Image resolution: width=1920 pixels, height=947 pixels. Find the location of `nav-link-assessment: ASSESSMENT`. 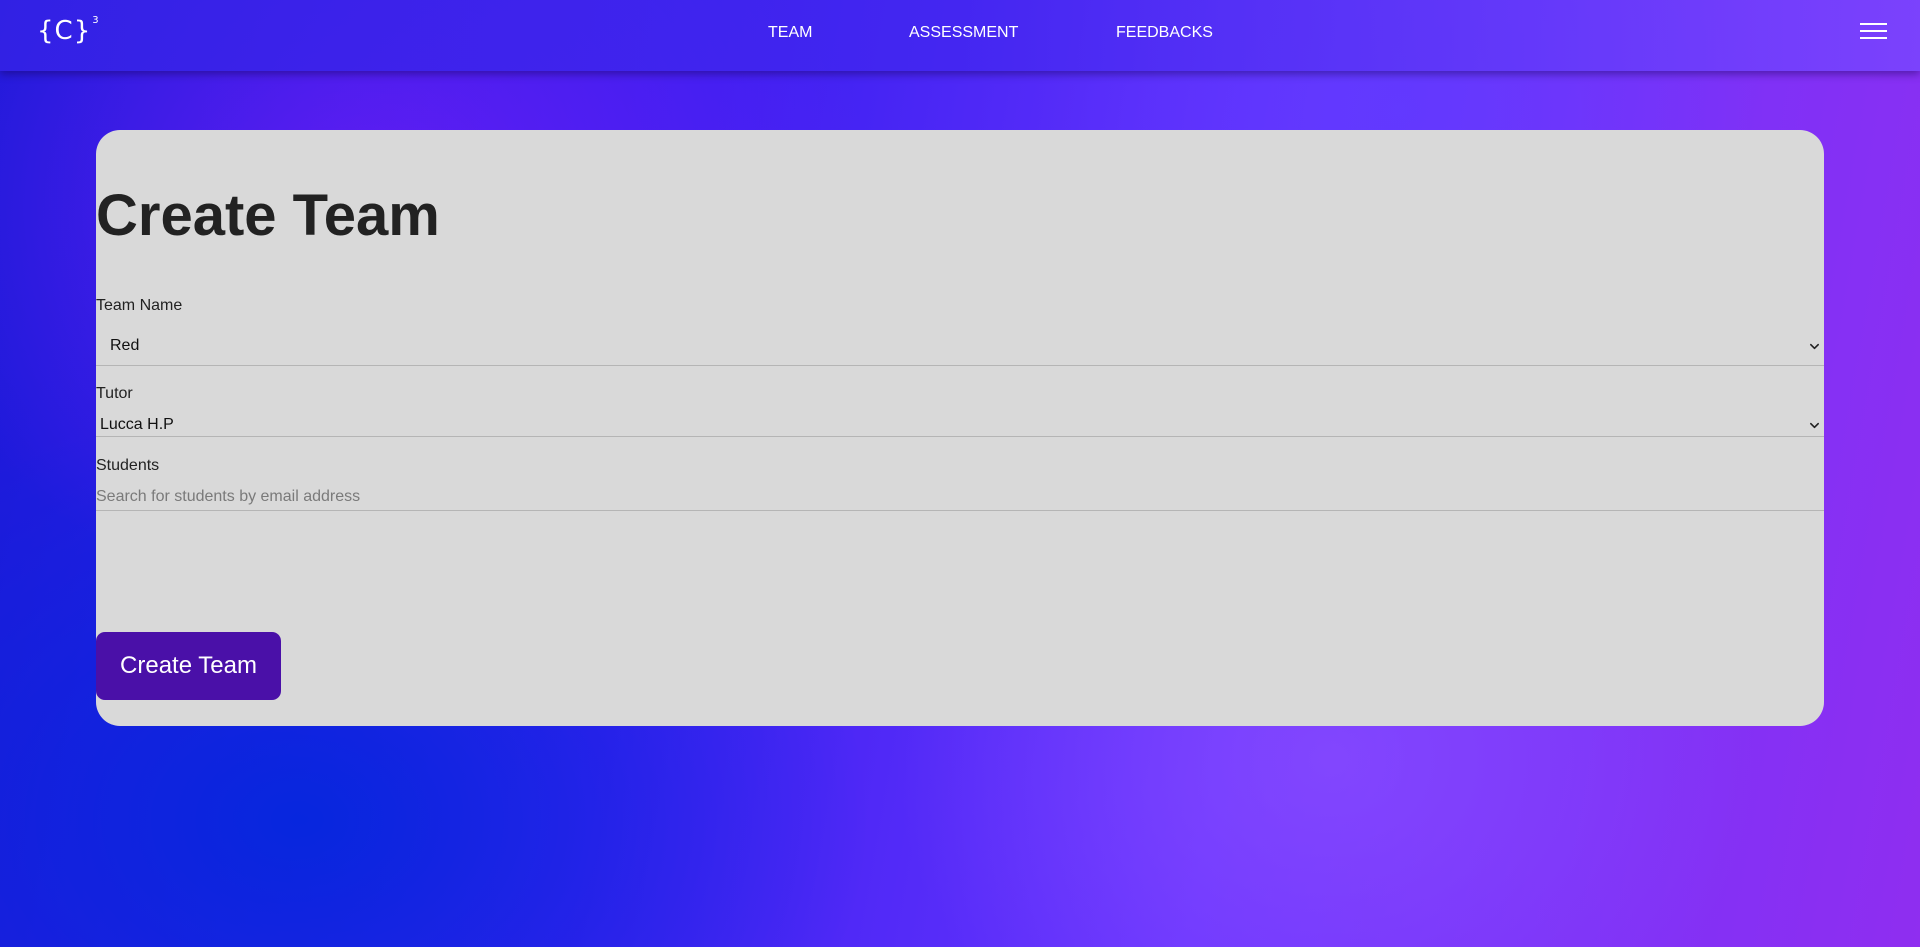

nav-link-assessment: ASSESSMENT is located at coordinates (963, 33).